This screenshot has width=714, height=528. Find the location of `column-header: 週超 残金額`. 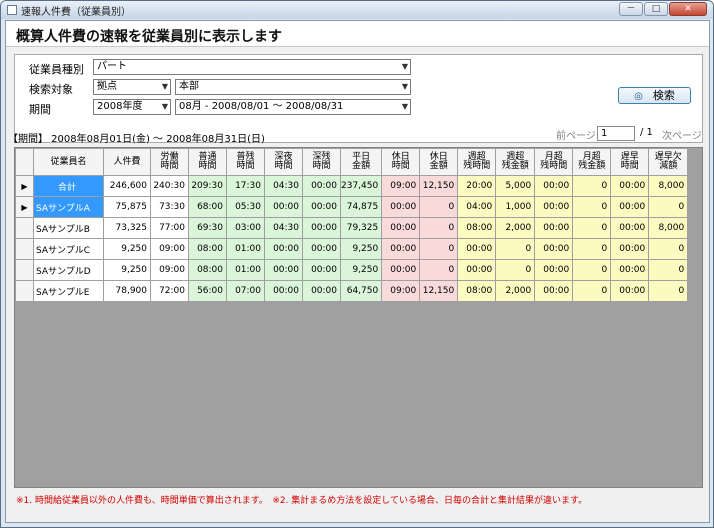

column-header: 週超 残金額 is located at coordinates (515, 162).